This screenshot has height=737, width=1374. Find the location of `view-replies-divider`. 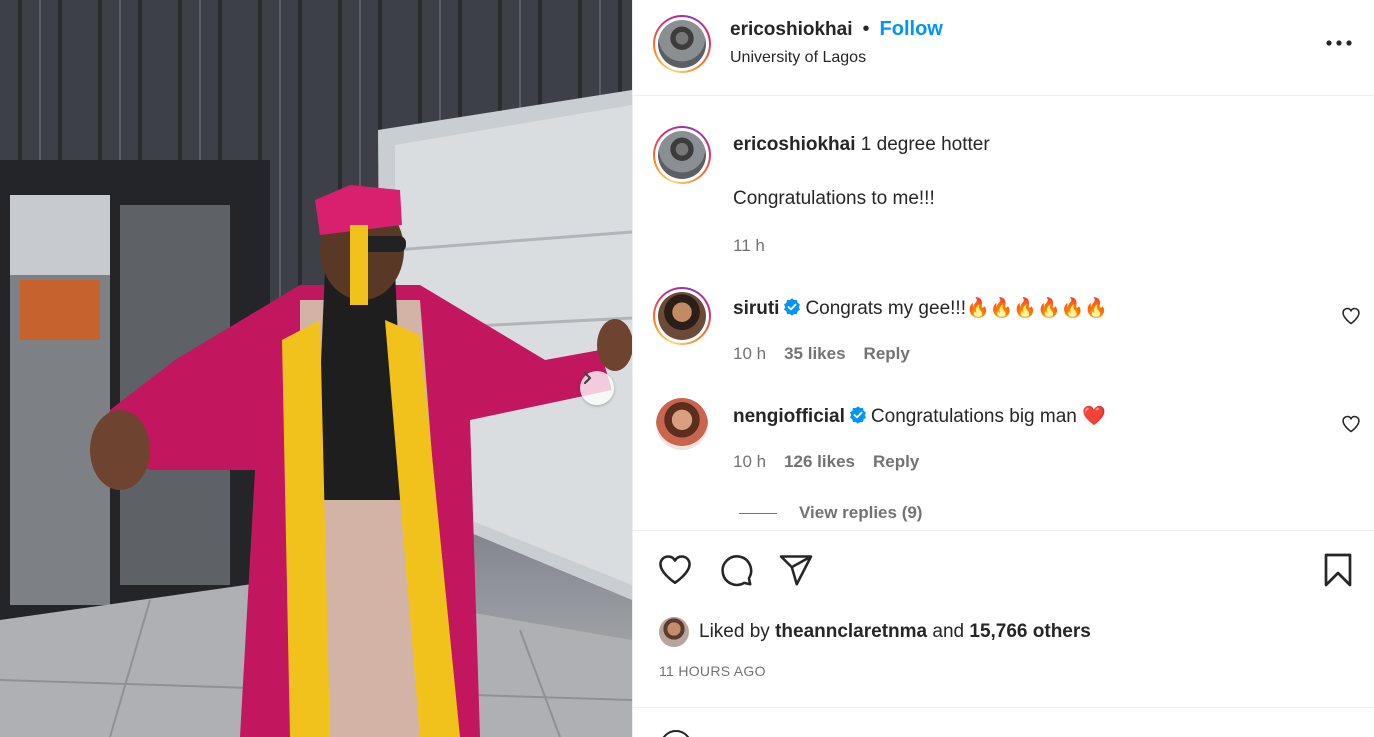

view-replies-divider is located at coordinates (758, 513).